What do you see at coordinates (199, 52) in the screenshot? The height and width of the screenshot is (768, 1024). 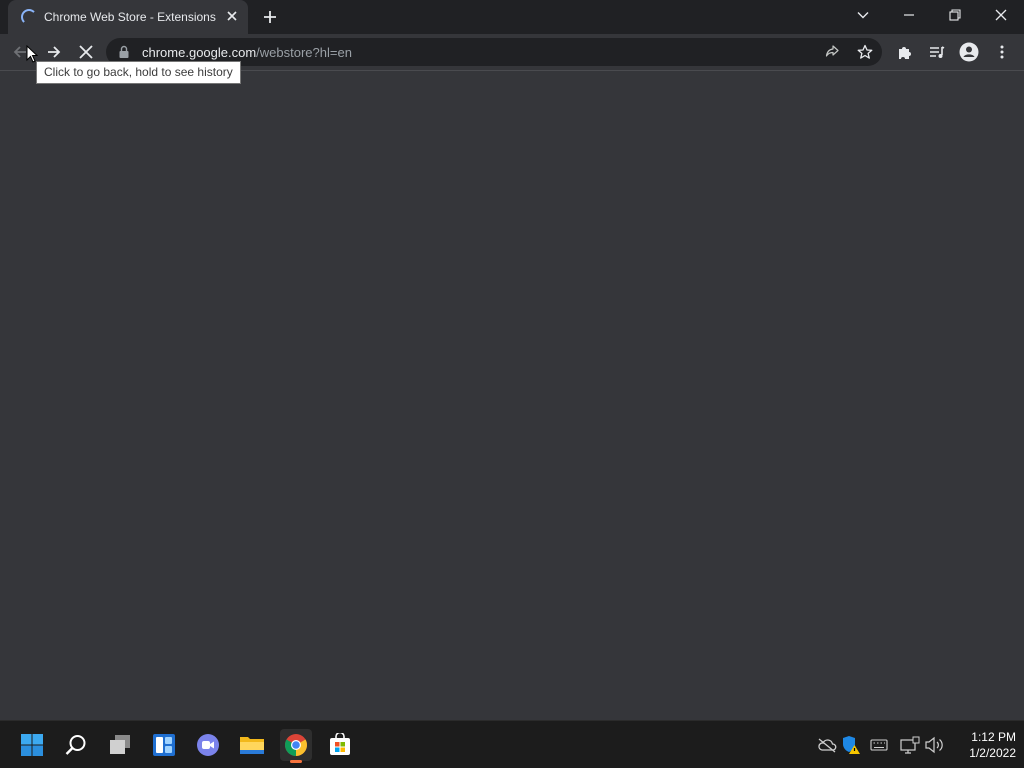 I see `url-host: chrome.google.com` at bounding box center [199, 52].